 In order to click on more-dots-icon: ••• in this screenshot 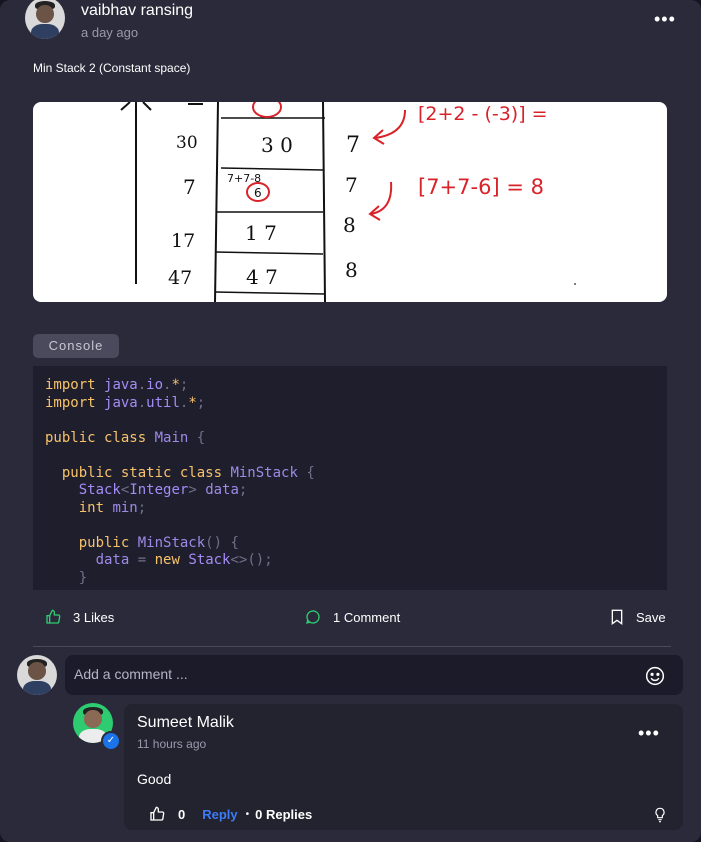, I will do `click(665, 19)`.